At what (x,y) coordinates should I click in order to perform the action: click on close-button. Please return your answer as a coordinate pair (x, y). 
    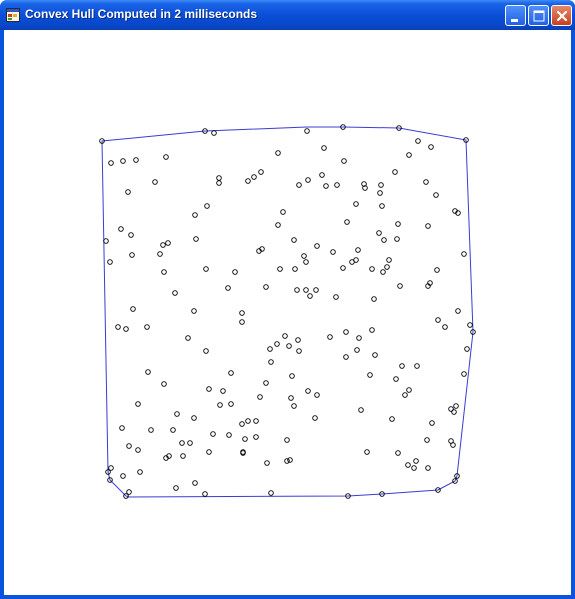
    Looking at the image, I should click on (561, 15).